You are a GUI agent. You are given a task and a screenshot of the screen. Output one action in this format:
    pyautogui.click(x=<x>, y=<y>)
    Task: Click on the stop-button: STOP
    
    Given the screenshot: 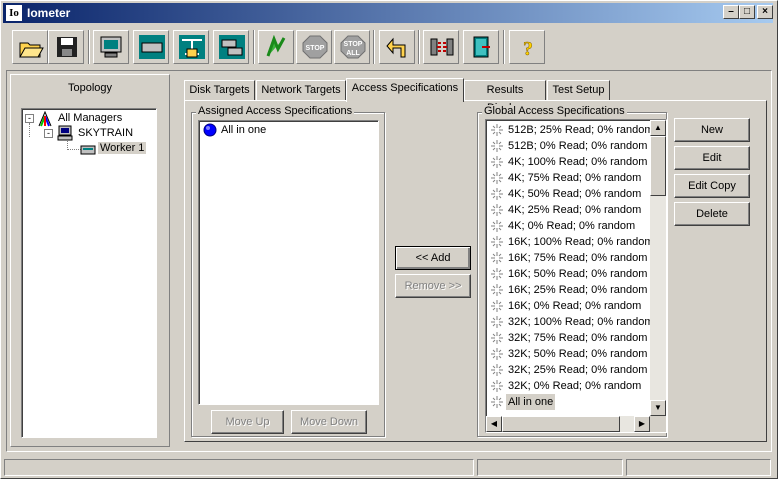 What is the action you would take?
    pyautogui.click(x=314, y=47)
    